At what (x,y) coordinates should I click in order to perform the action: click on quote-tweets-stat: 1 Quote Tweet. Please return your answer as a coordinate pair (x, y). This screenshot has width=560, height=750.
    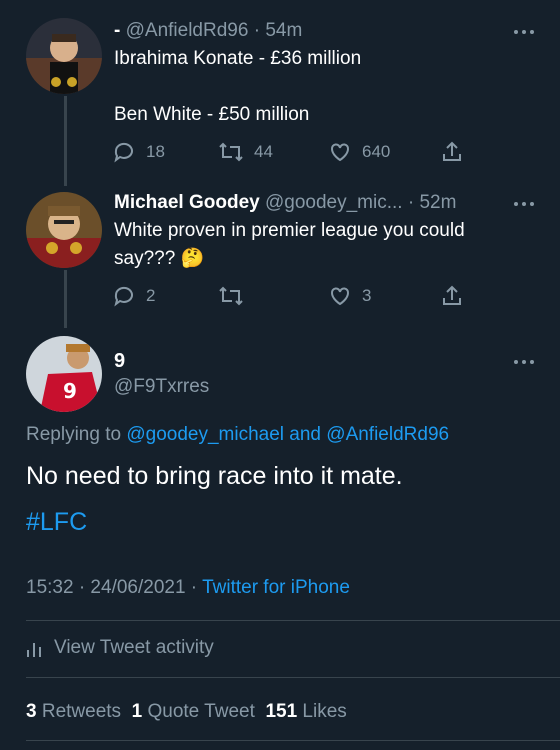
    Looking at the image, I should click on (193, 711).